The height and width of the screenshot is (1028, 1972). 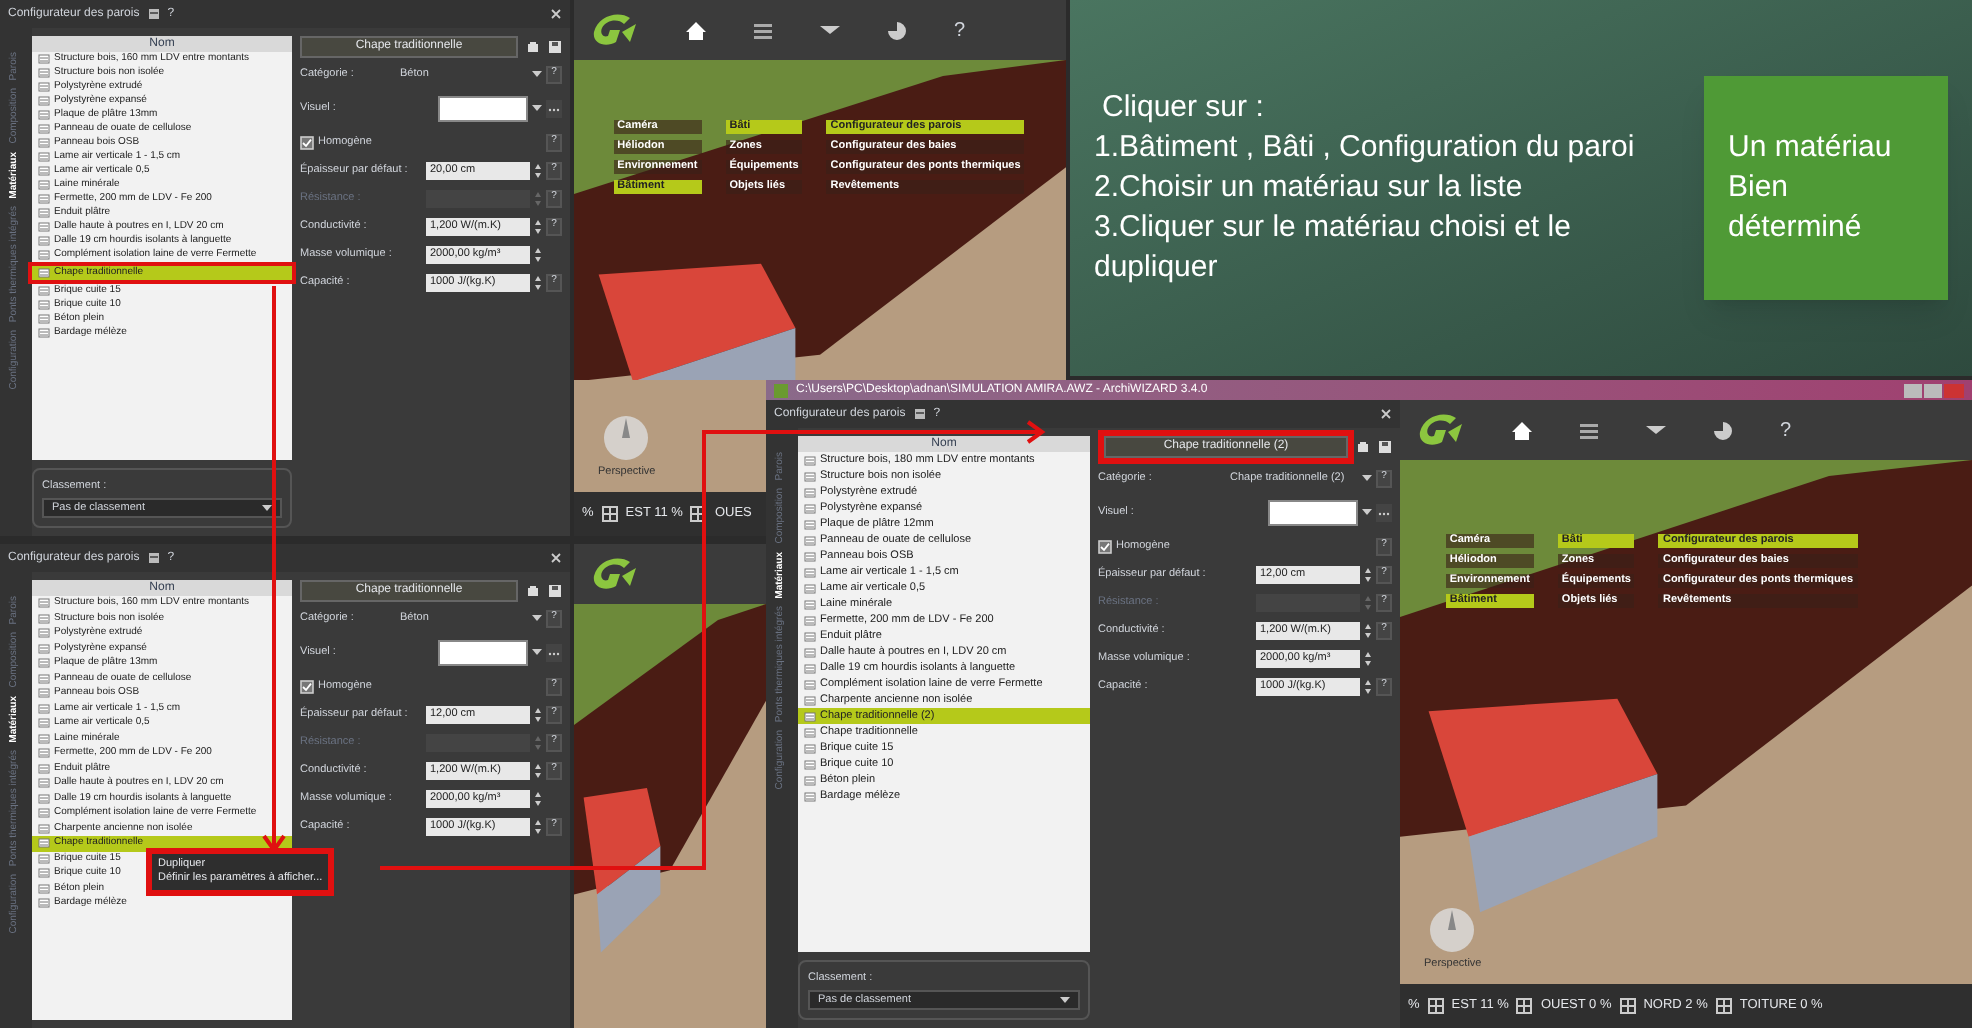 What do you see at coordinates (1796, 228) in the screenshot?
I see `note-text: déterminé` at bounding box center [1796, 228].